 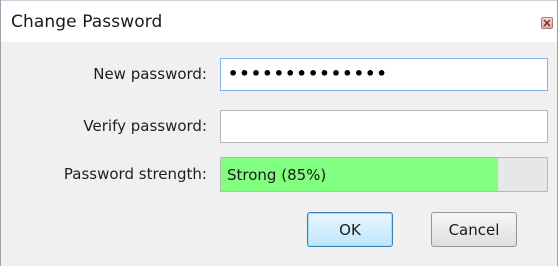 I want to click on close-button, so click(x=547, y=23).